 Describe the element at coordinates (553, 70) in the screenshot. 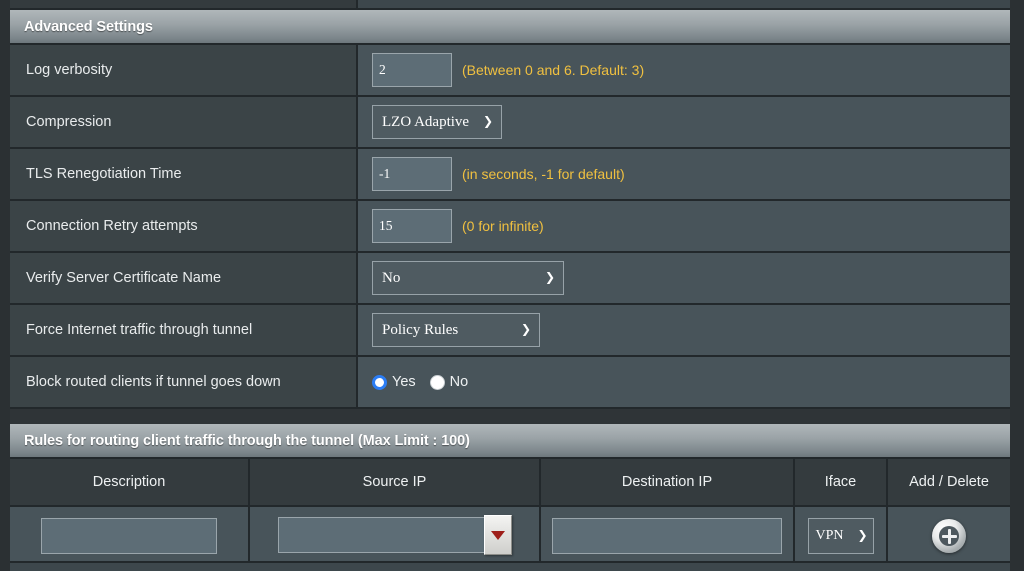

I see `log-verbosity-hint: (Between 0 and 6. Default: 3)` at that location.